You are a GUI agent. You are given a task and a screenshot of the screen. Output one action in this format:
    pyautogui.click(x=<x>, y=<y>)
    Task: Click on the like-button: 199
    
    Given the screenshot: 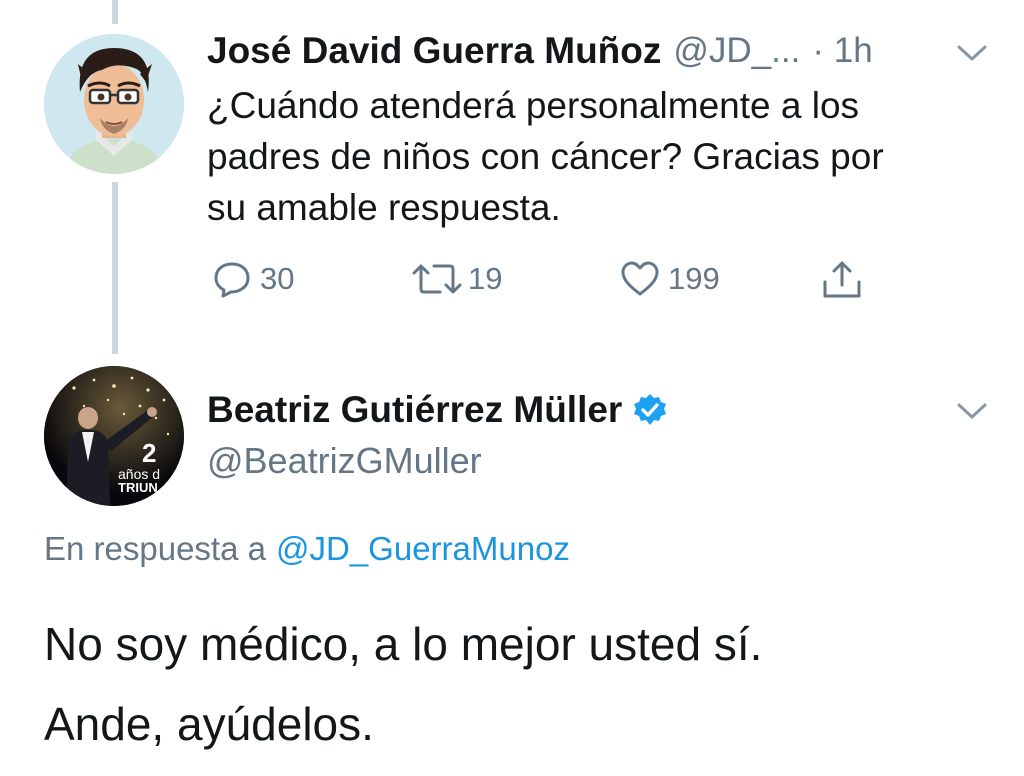 What is the action you would take?
    pyautogui.click(x=670, y=279)
    